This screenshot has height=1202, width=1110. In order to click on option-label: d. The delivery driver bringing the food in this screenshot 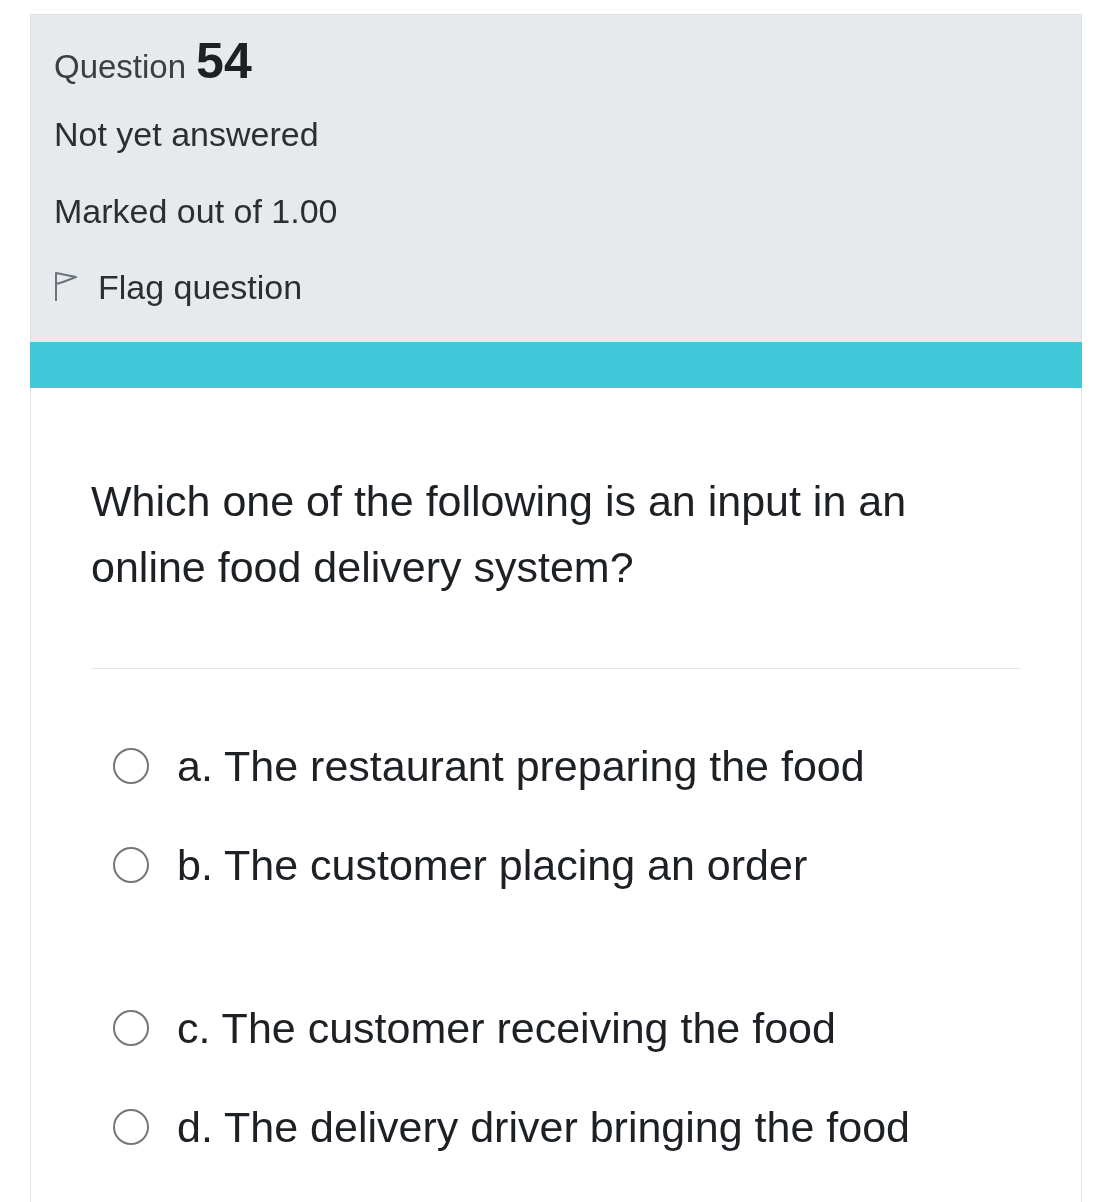, I will do `click(543, 1127)`.